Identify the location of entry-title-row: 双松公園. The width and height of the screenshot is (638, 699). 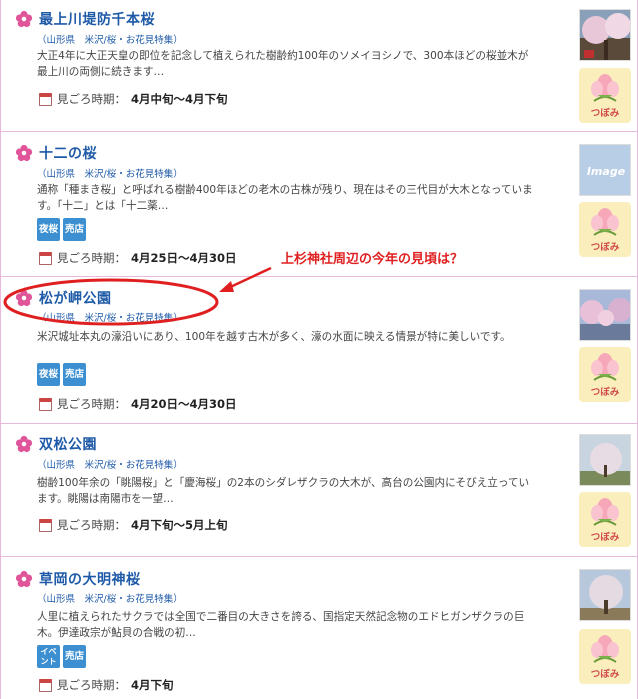
(56, 444).